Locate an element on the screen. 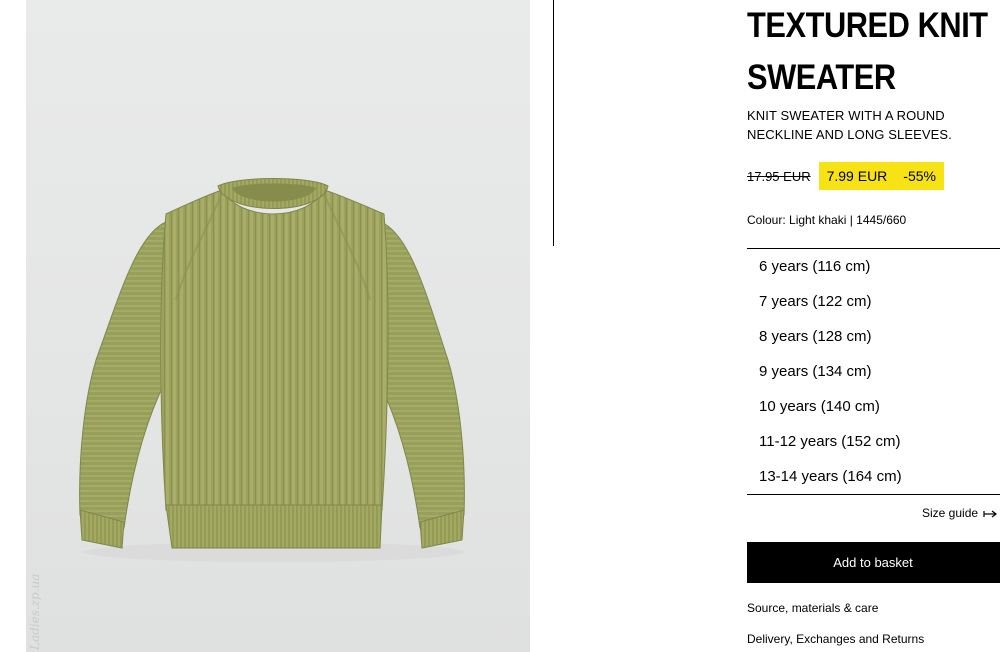 This screenshot has width=1000, height=652. sizes-bottom-divider is located at coordinates (873, 494).